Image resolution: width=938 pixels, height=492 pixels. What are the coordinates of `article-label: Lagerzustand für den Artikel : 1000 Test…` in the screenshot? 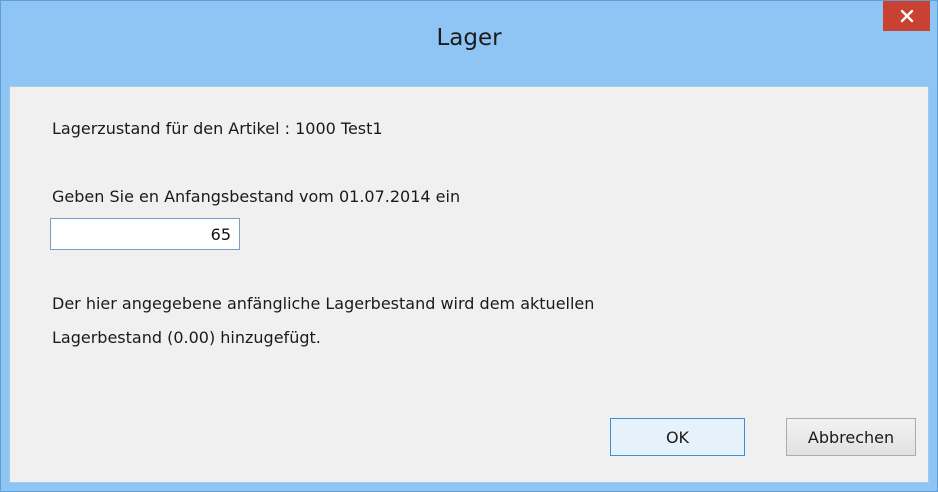 It's located at (217, 128).